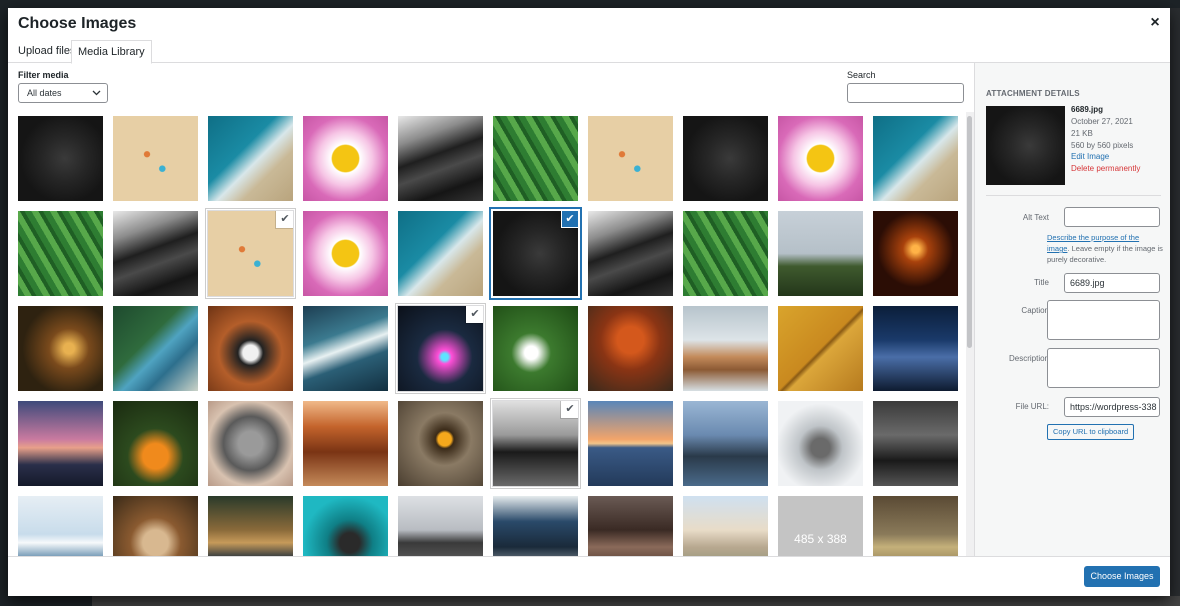  What do you see at coordinates (1073, 195) in the screenshot?
I see `details-divider` at bounding box center [1073, 195].